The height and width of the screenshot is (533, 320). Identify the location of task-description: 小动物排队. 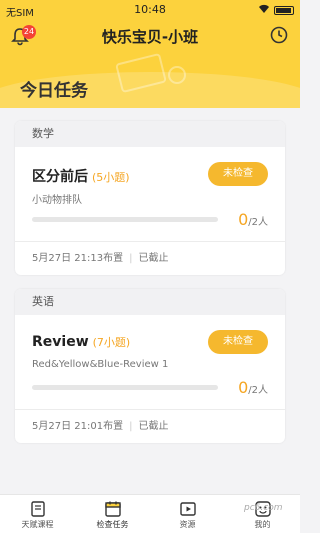
(57, 200).